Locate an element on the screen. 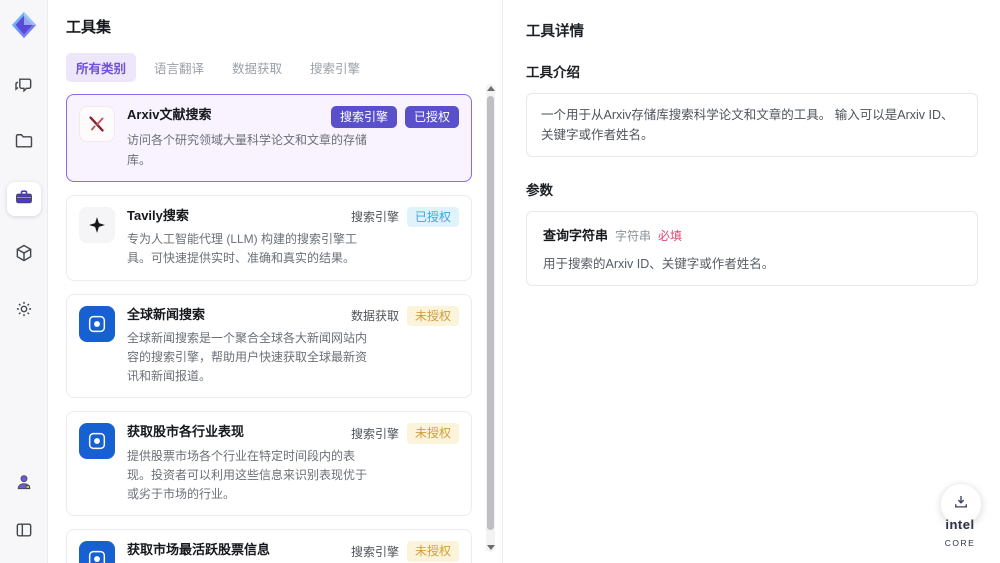 This screenshot has width=1000, height=563. sidebar-item-toolbox is located at coordinates (23, 199).